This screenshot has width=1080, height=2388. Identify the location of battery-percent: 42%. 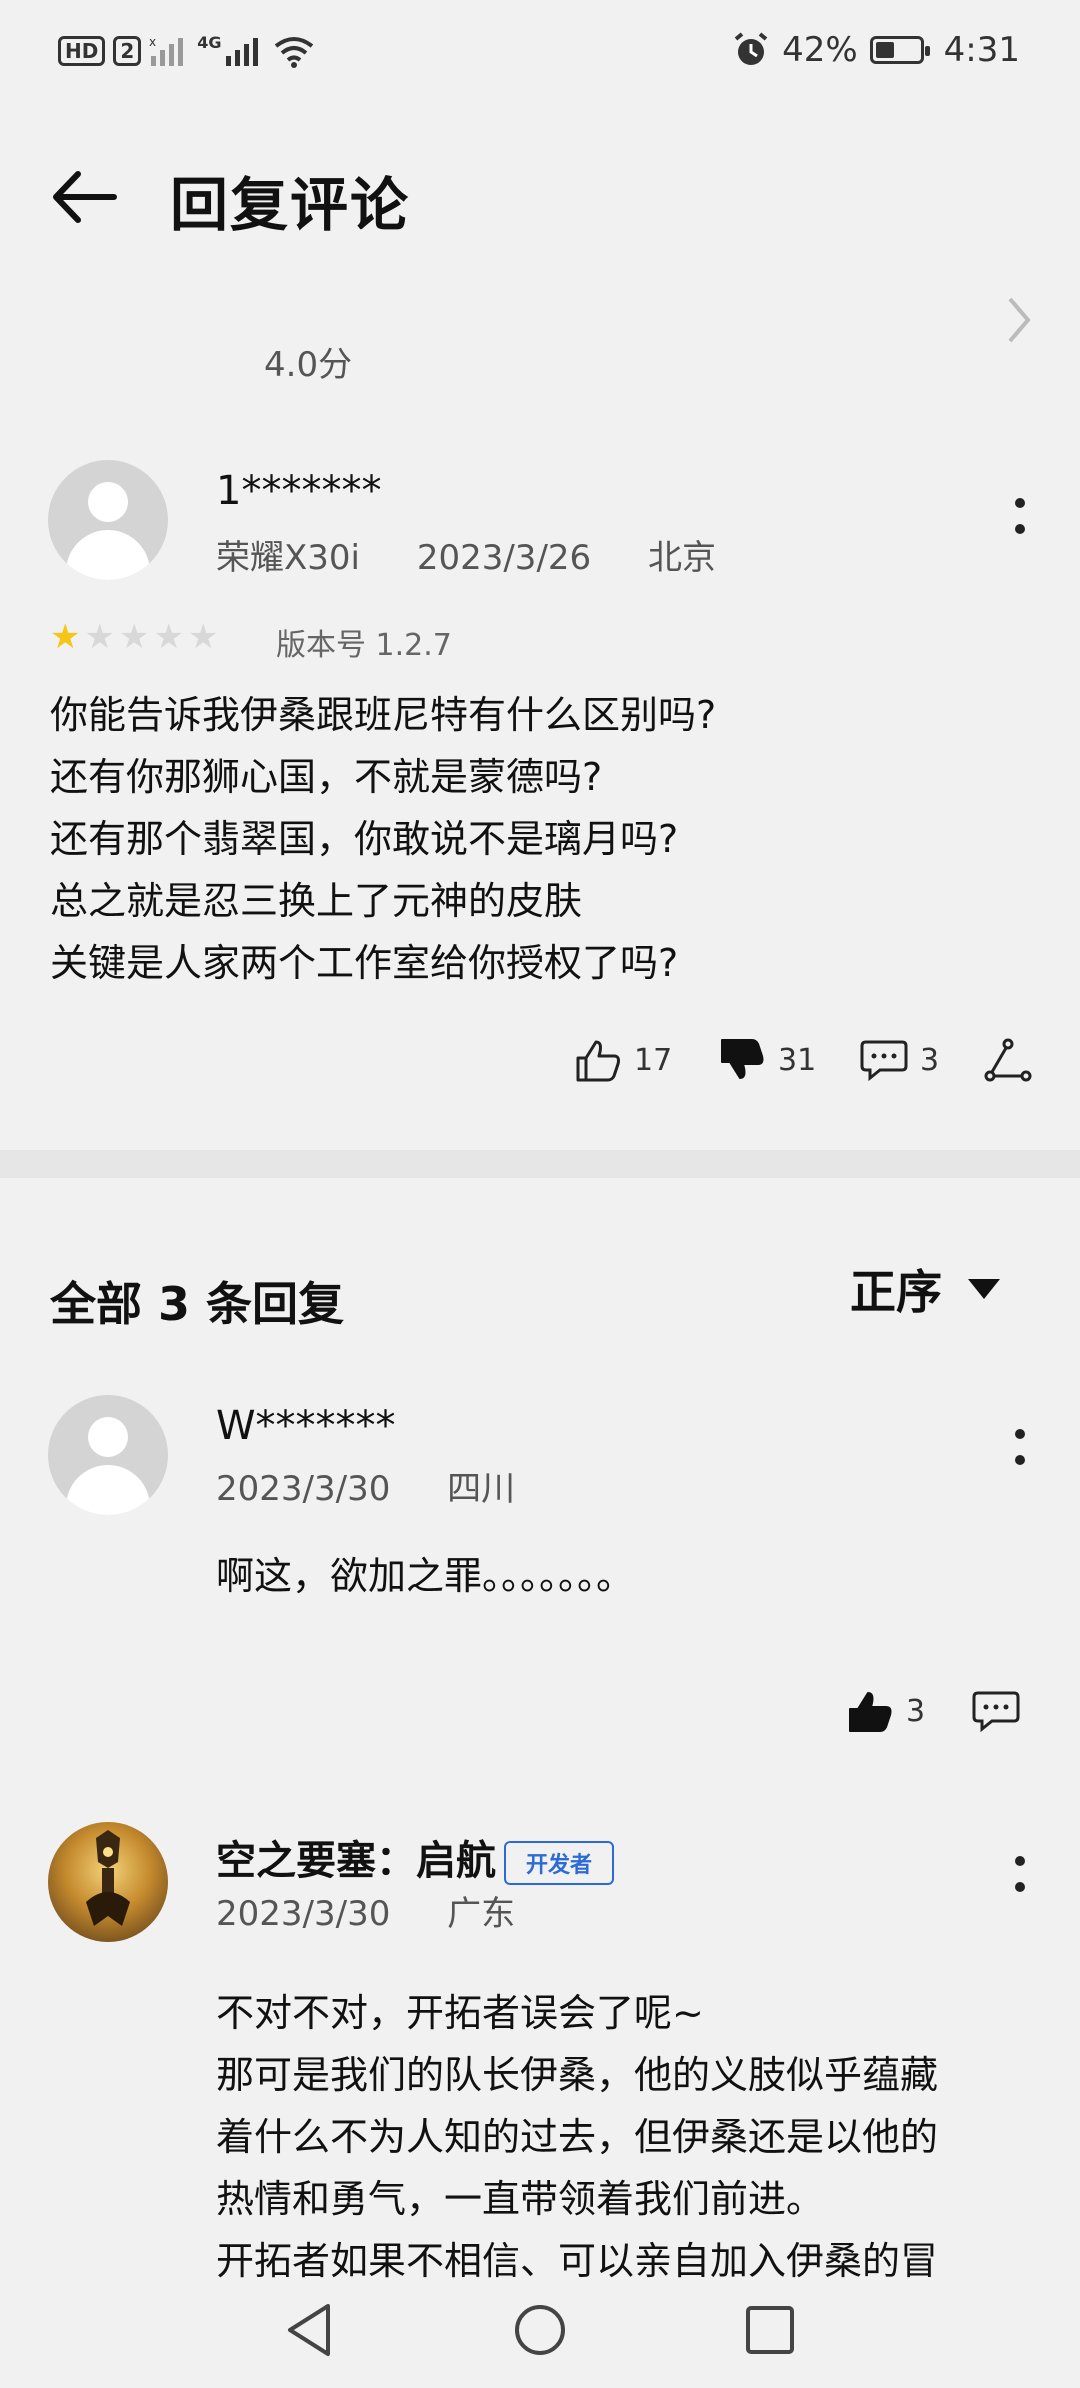
(820, 50).